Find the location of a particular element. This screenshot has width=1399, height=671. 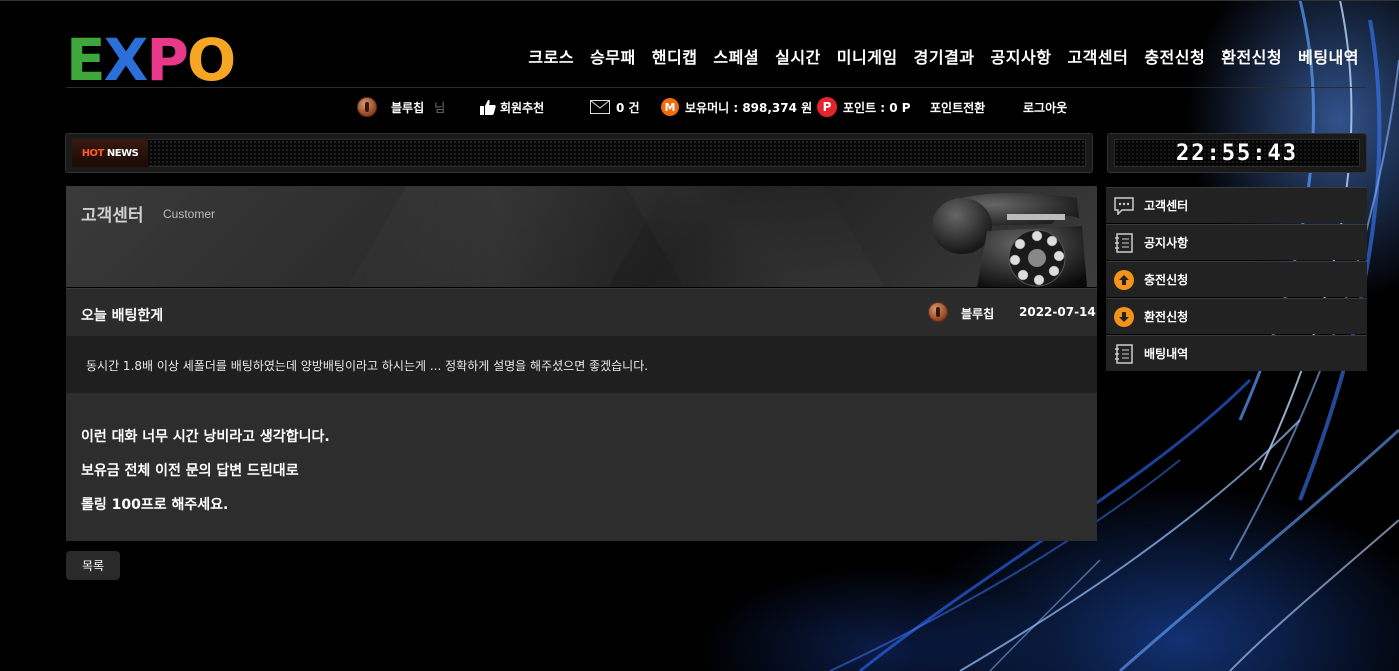

points-convert-link: 포인트전환 is located at coordinates (957, 107).